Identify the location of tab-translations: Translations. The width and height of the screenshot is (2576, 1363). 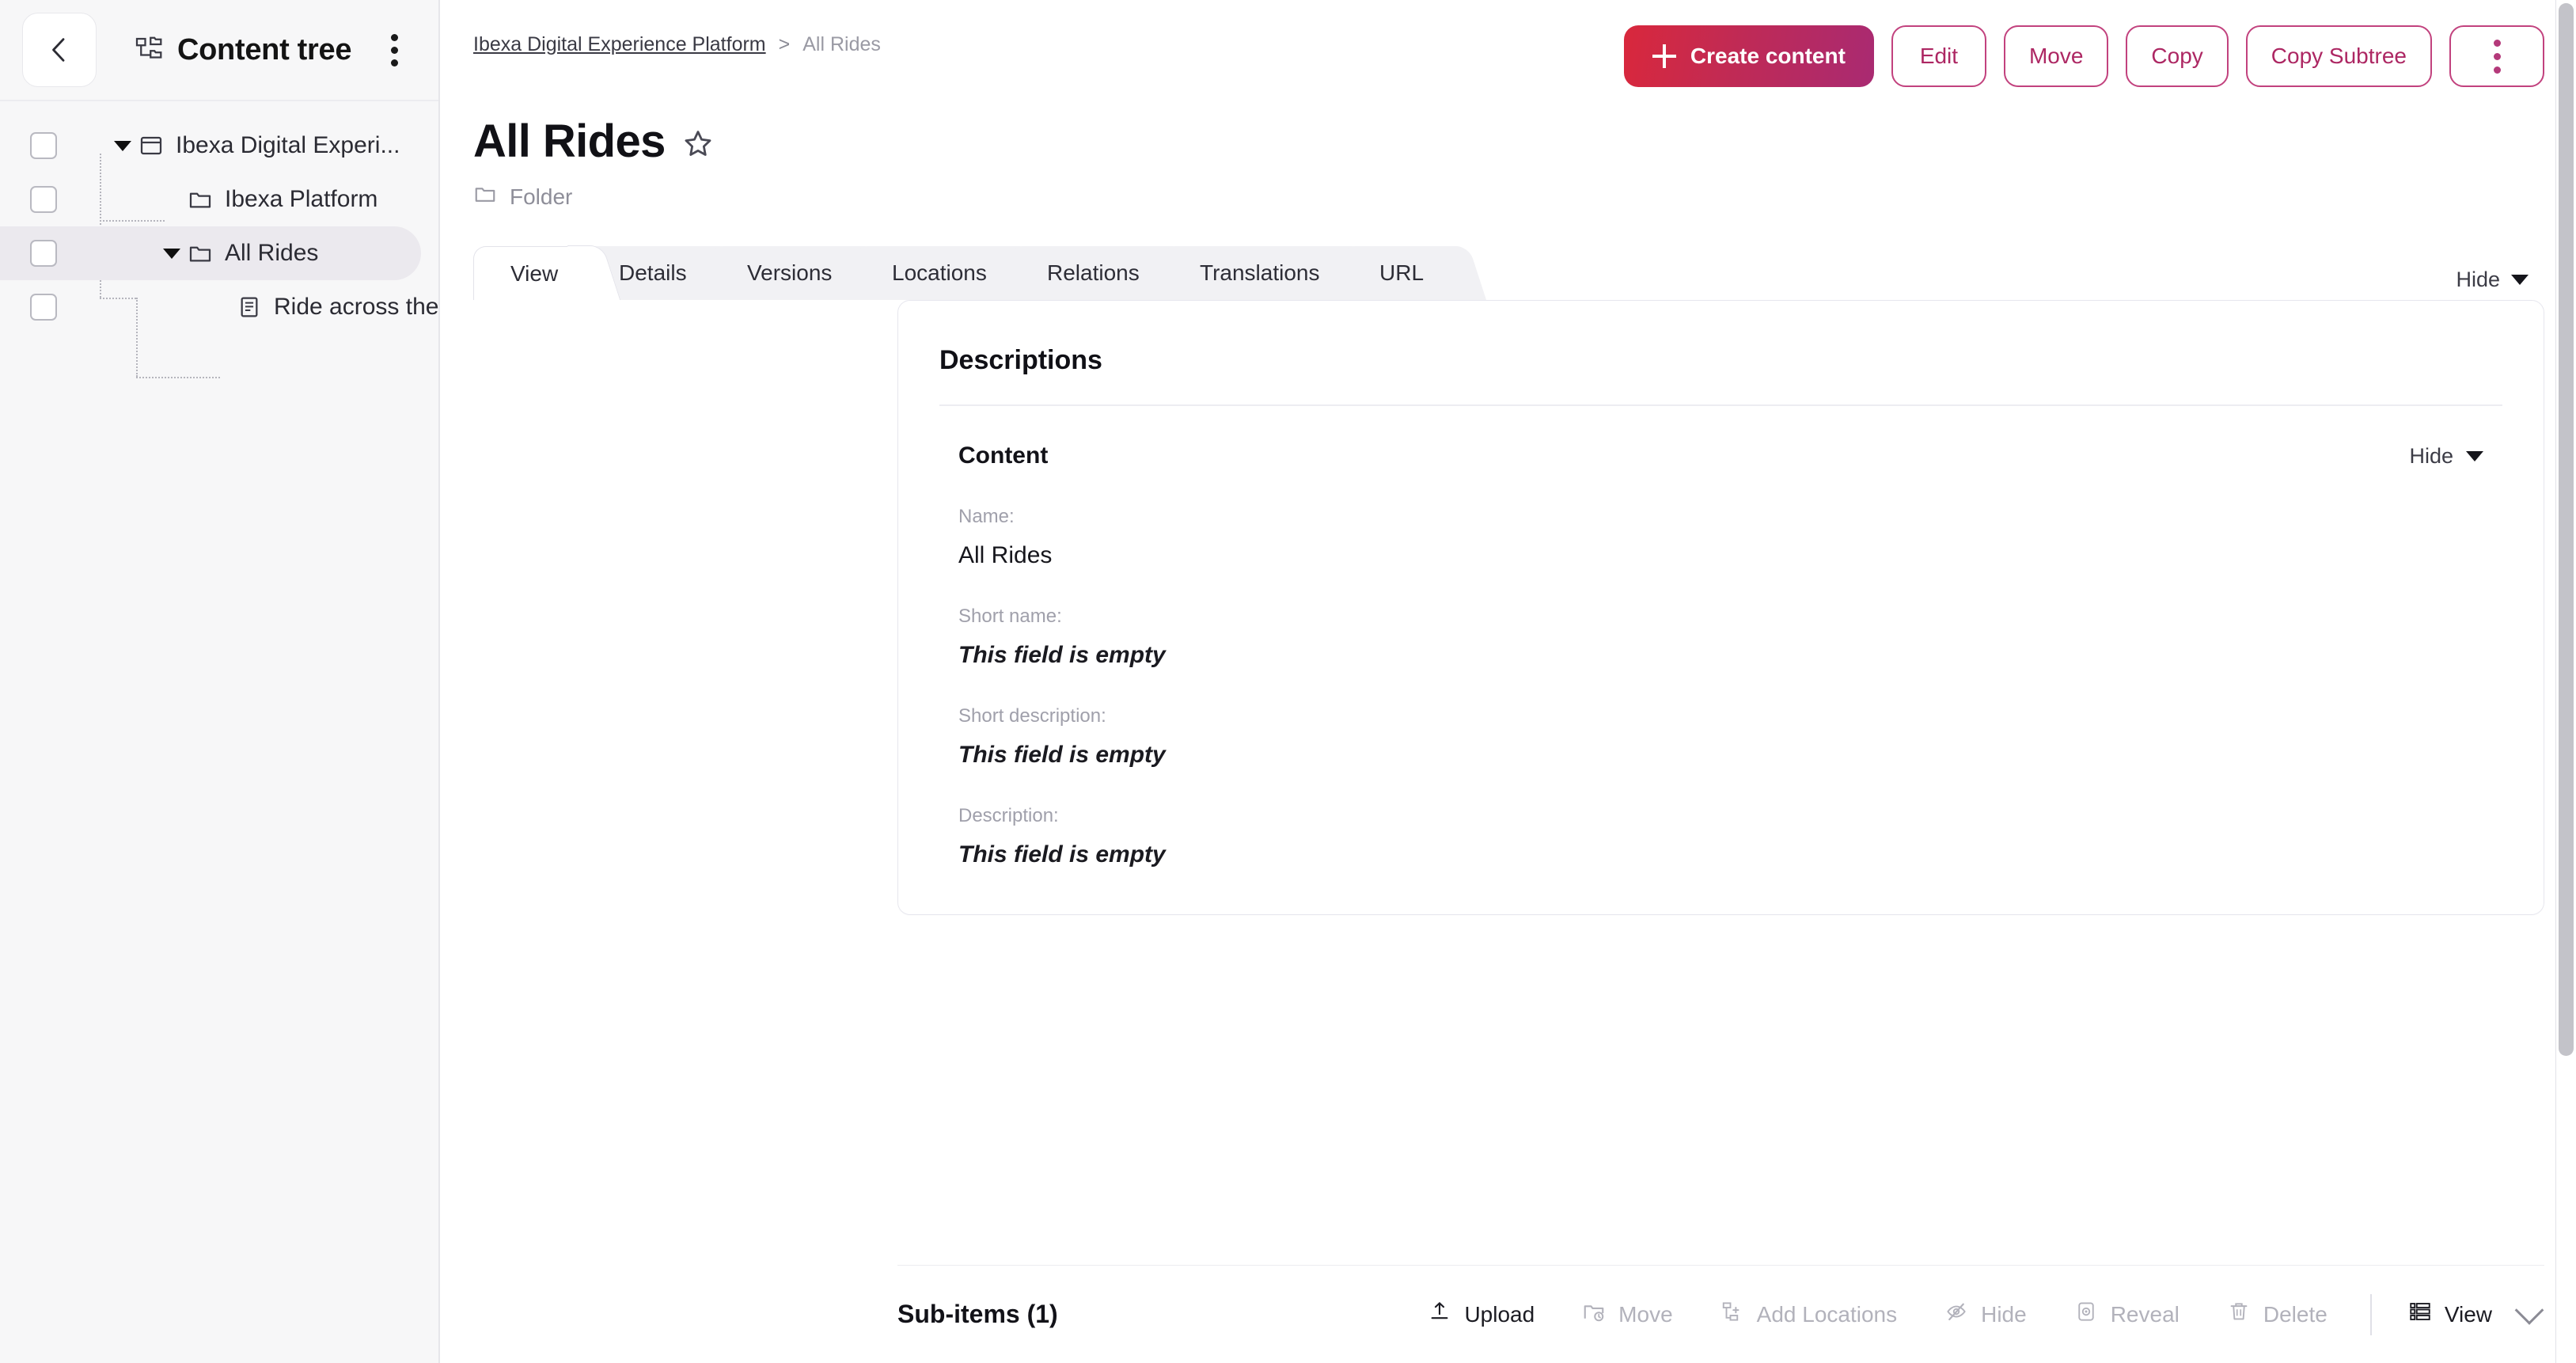
(1259, 273).